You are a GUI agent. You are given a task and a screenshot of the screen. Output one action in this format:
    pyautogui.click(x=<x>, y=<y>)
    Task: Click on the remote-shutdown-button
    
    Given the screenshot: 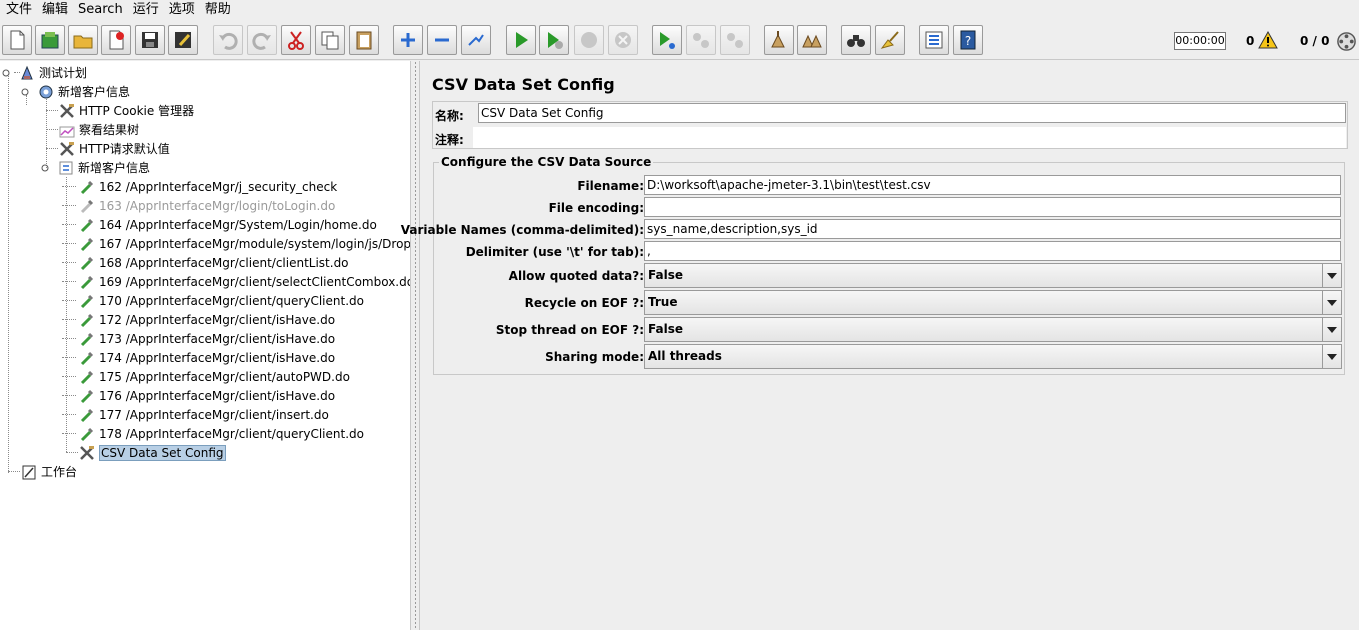 What is the action you would take?
    pyautogui.click(x=735, y=40)
    